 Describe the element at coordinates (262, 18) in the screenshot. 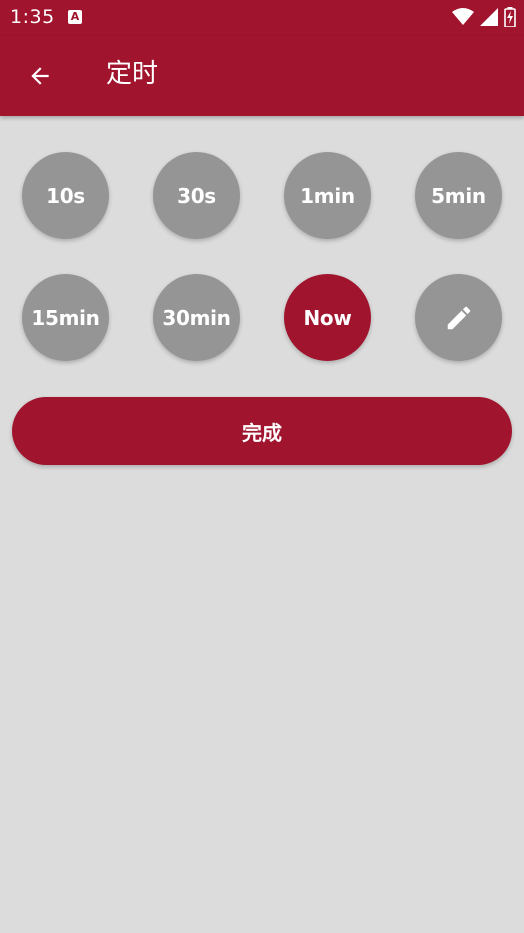

I see `status-bar: 1:35 A` at that location.